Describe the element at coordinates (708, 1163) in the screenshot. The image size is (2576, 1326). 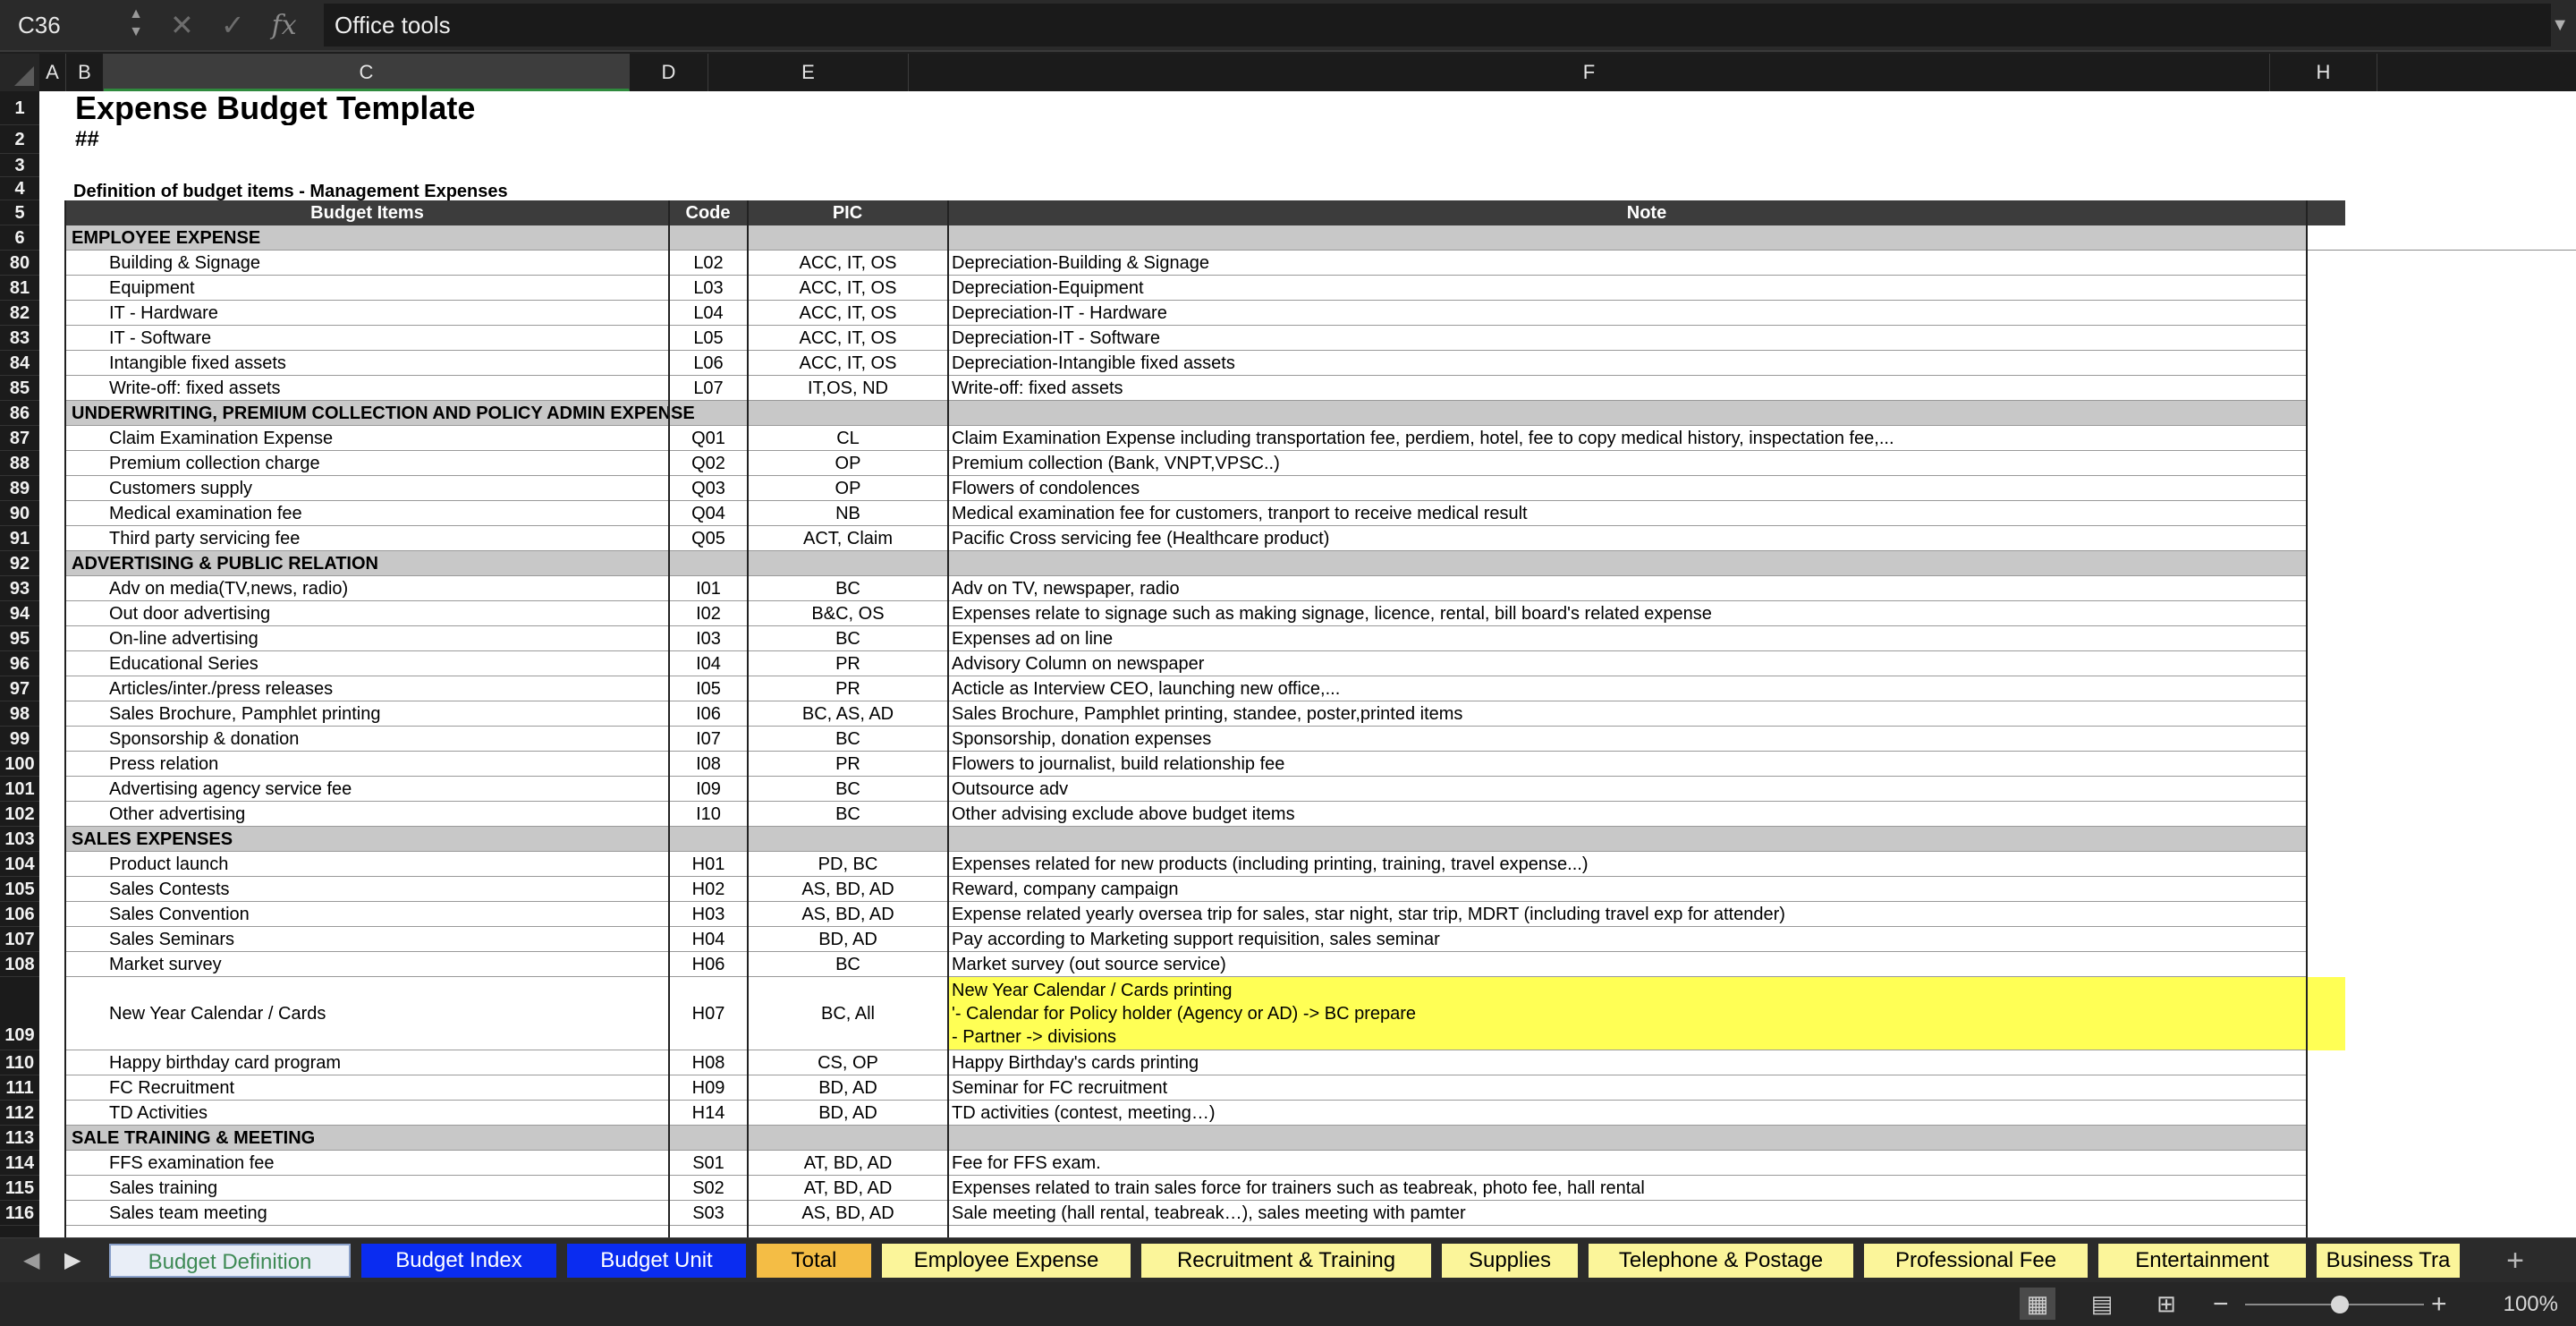
I see `code-cell: S01` at that location.